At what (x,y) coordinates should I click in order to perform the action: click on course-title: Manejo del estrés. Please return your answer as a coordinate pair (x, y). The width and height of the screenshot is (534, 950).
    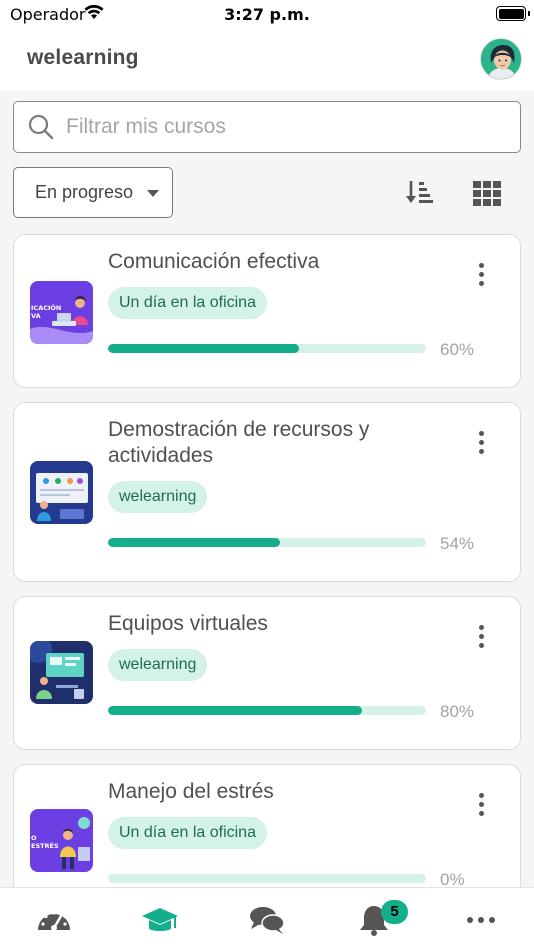
    Looking at the image, I should click on (258, 792).